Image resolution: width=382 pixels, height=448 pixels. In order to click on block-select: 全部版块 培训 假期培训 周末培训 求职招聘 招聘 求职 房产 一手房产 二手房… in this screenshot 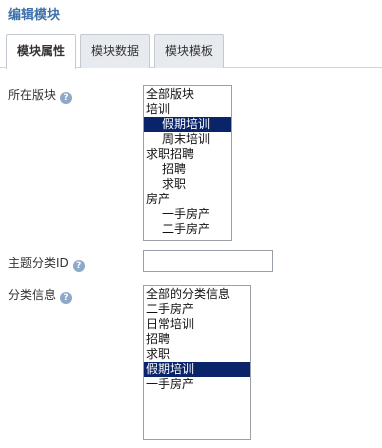, I will do `click(187, 163)`.